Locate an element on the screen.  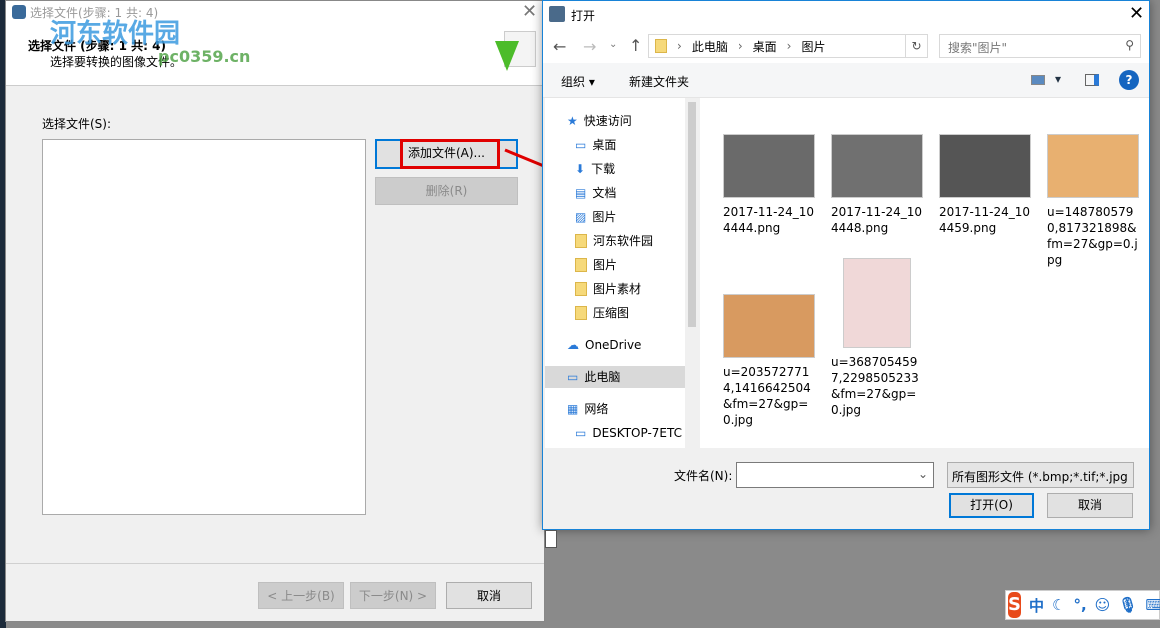
ime-mode: 中 is located at coordinates (1036, 605).